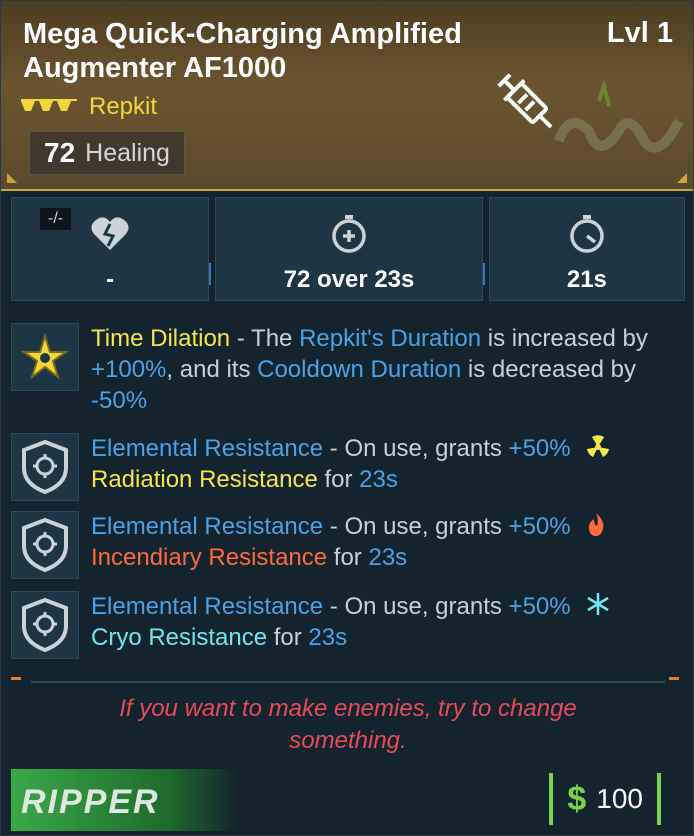 This screenshot has height=836, width=694. What do you see at coordinates (564, 338) in the screenshot?
I see `perk-text: is increased by` at bounding box center [564, 338].